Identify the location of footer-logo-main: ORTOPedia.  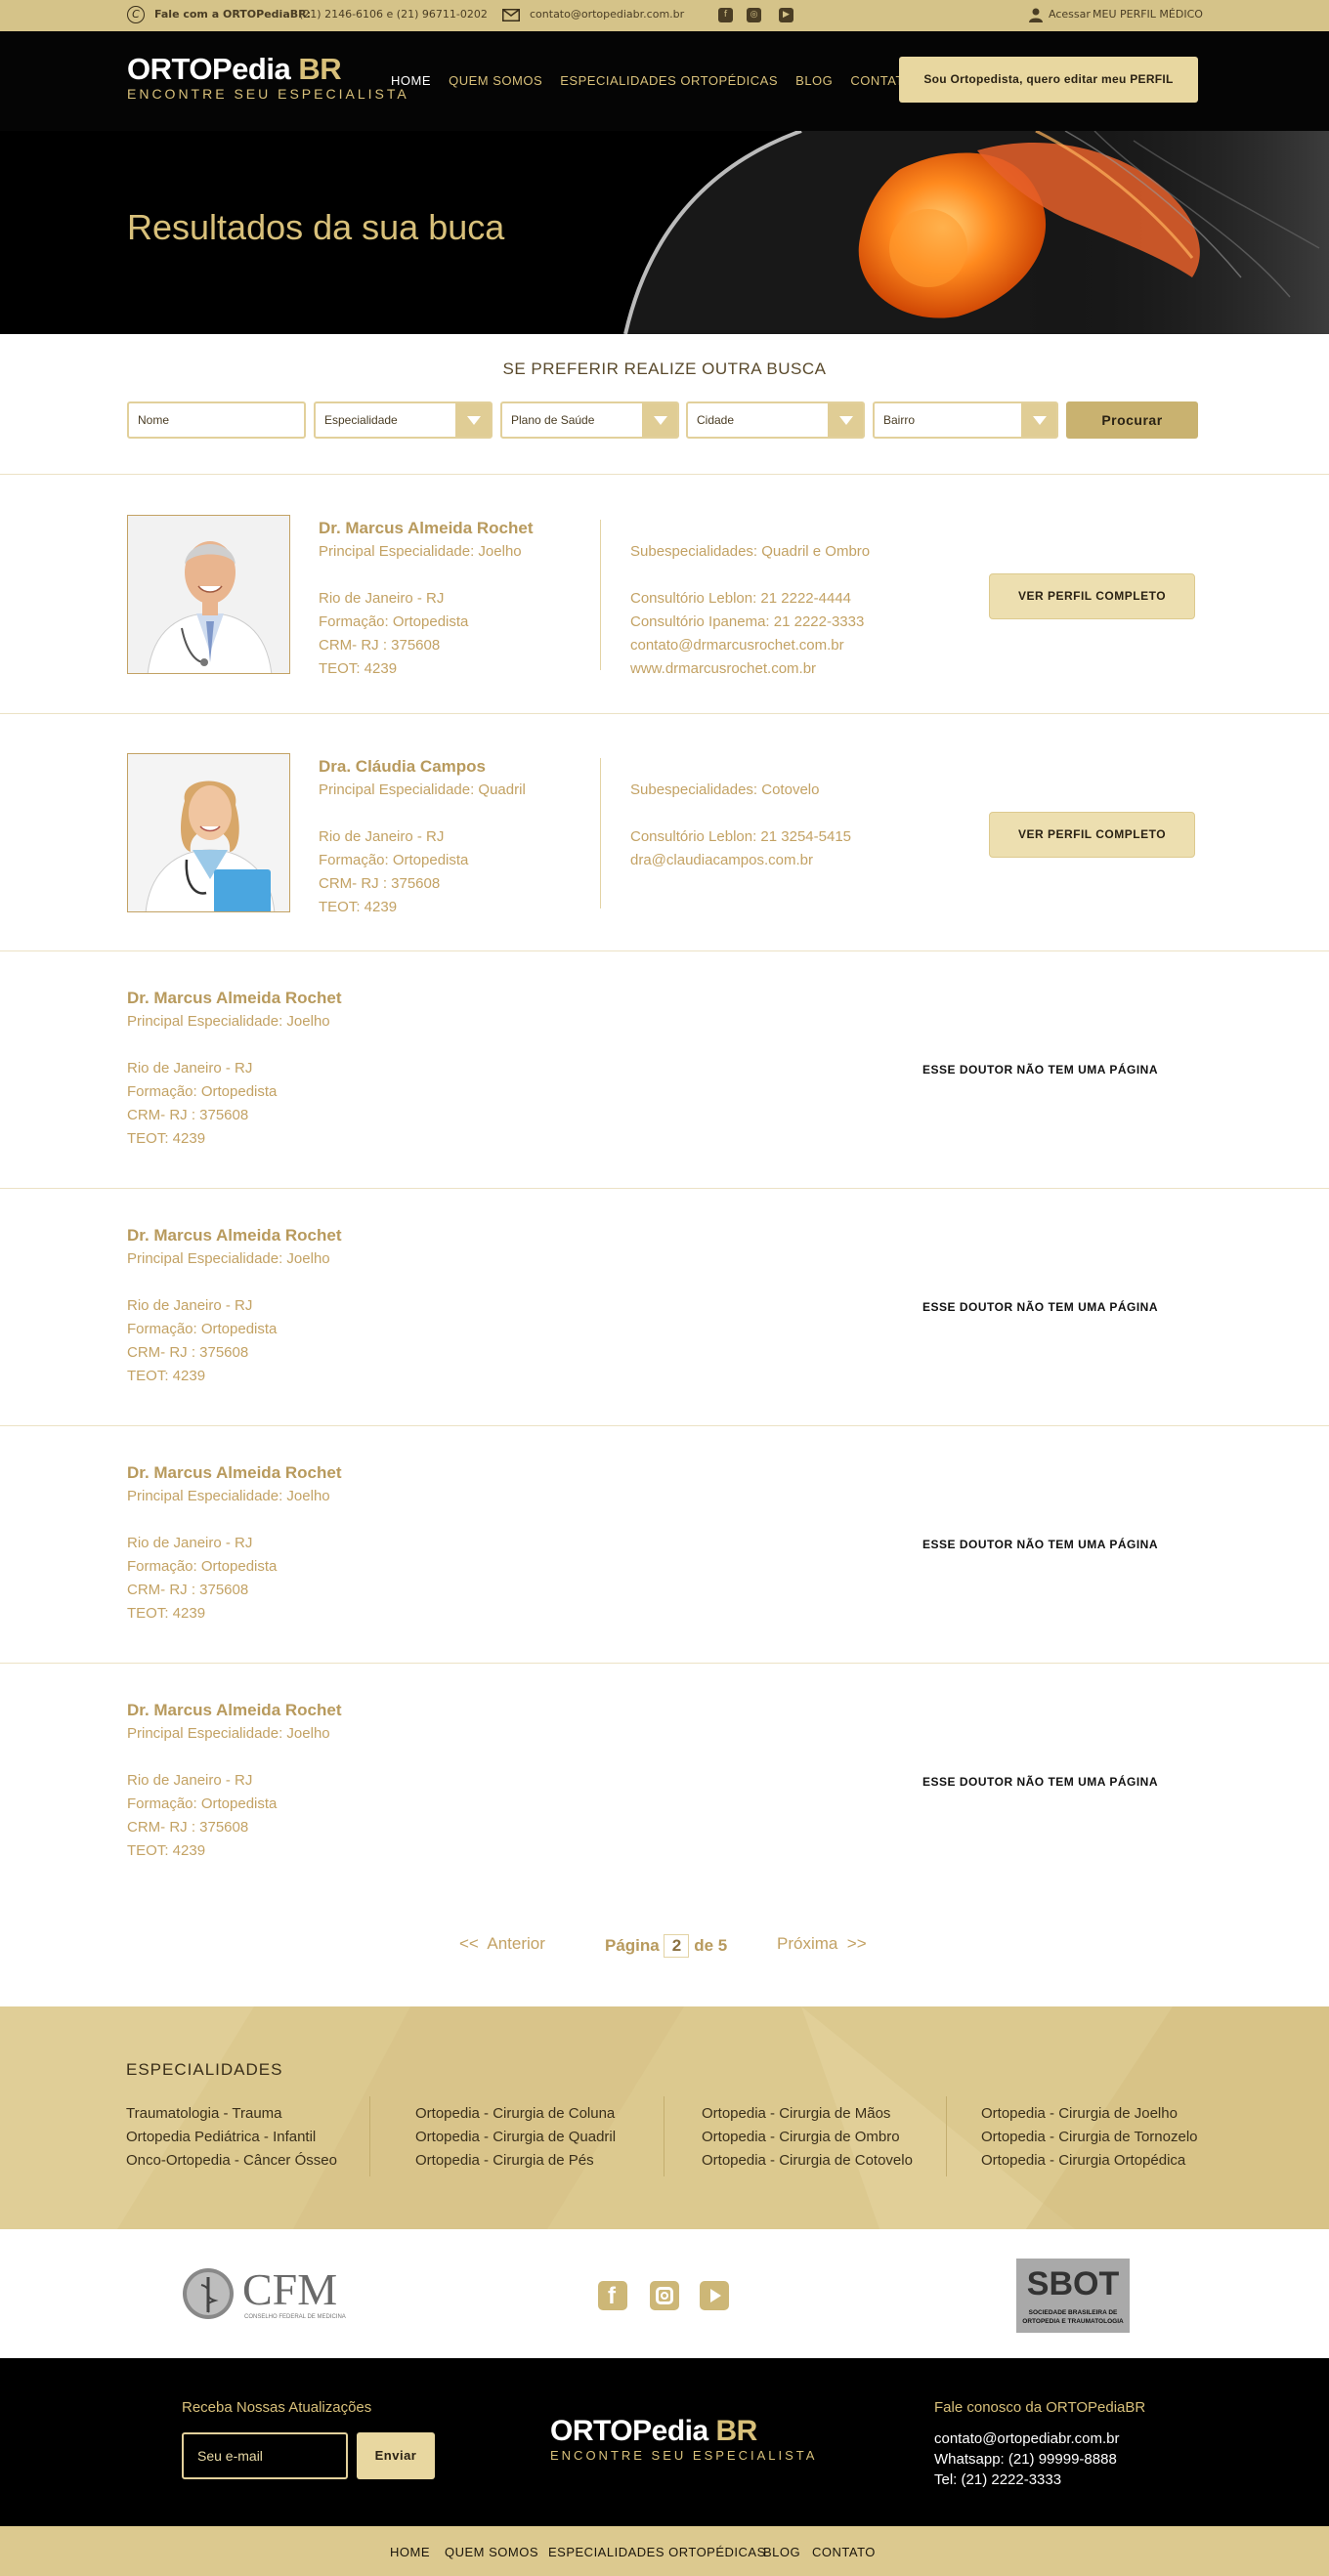
(629, 2431).